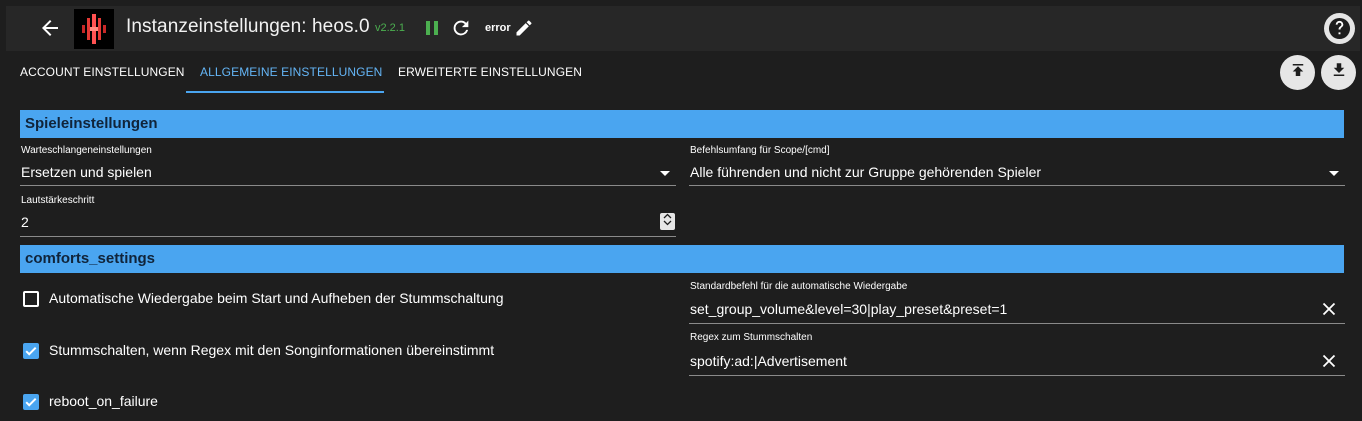  I want to click on autoplay-command-underline, so click(1017, 323).